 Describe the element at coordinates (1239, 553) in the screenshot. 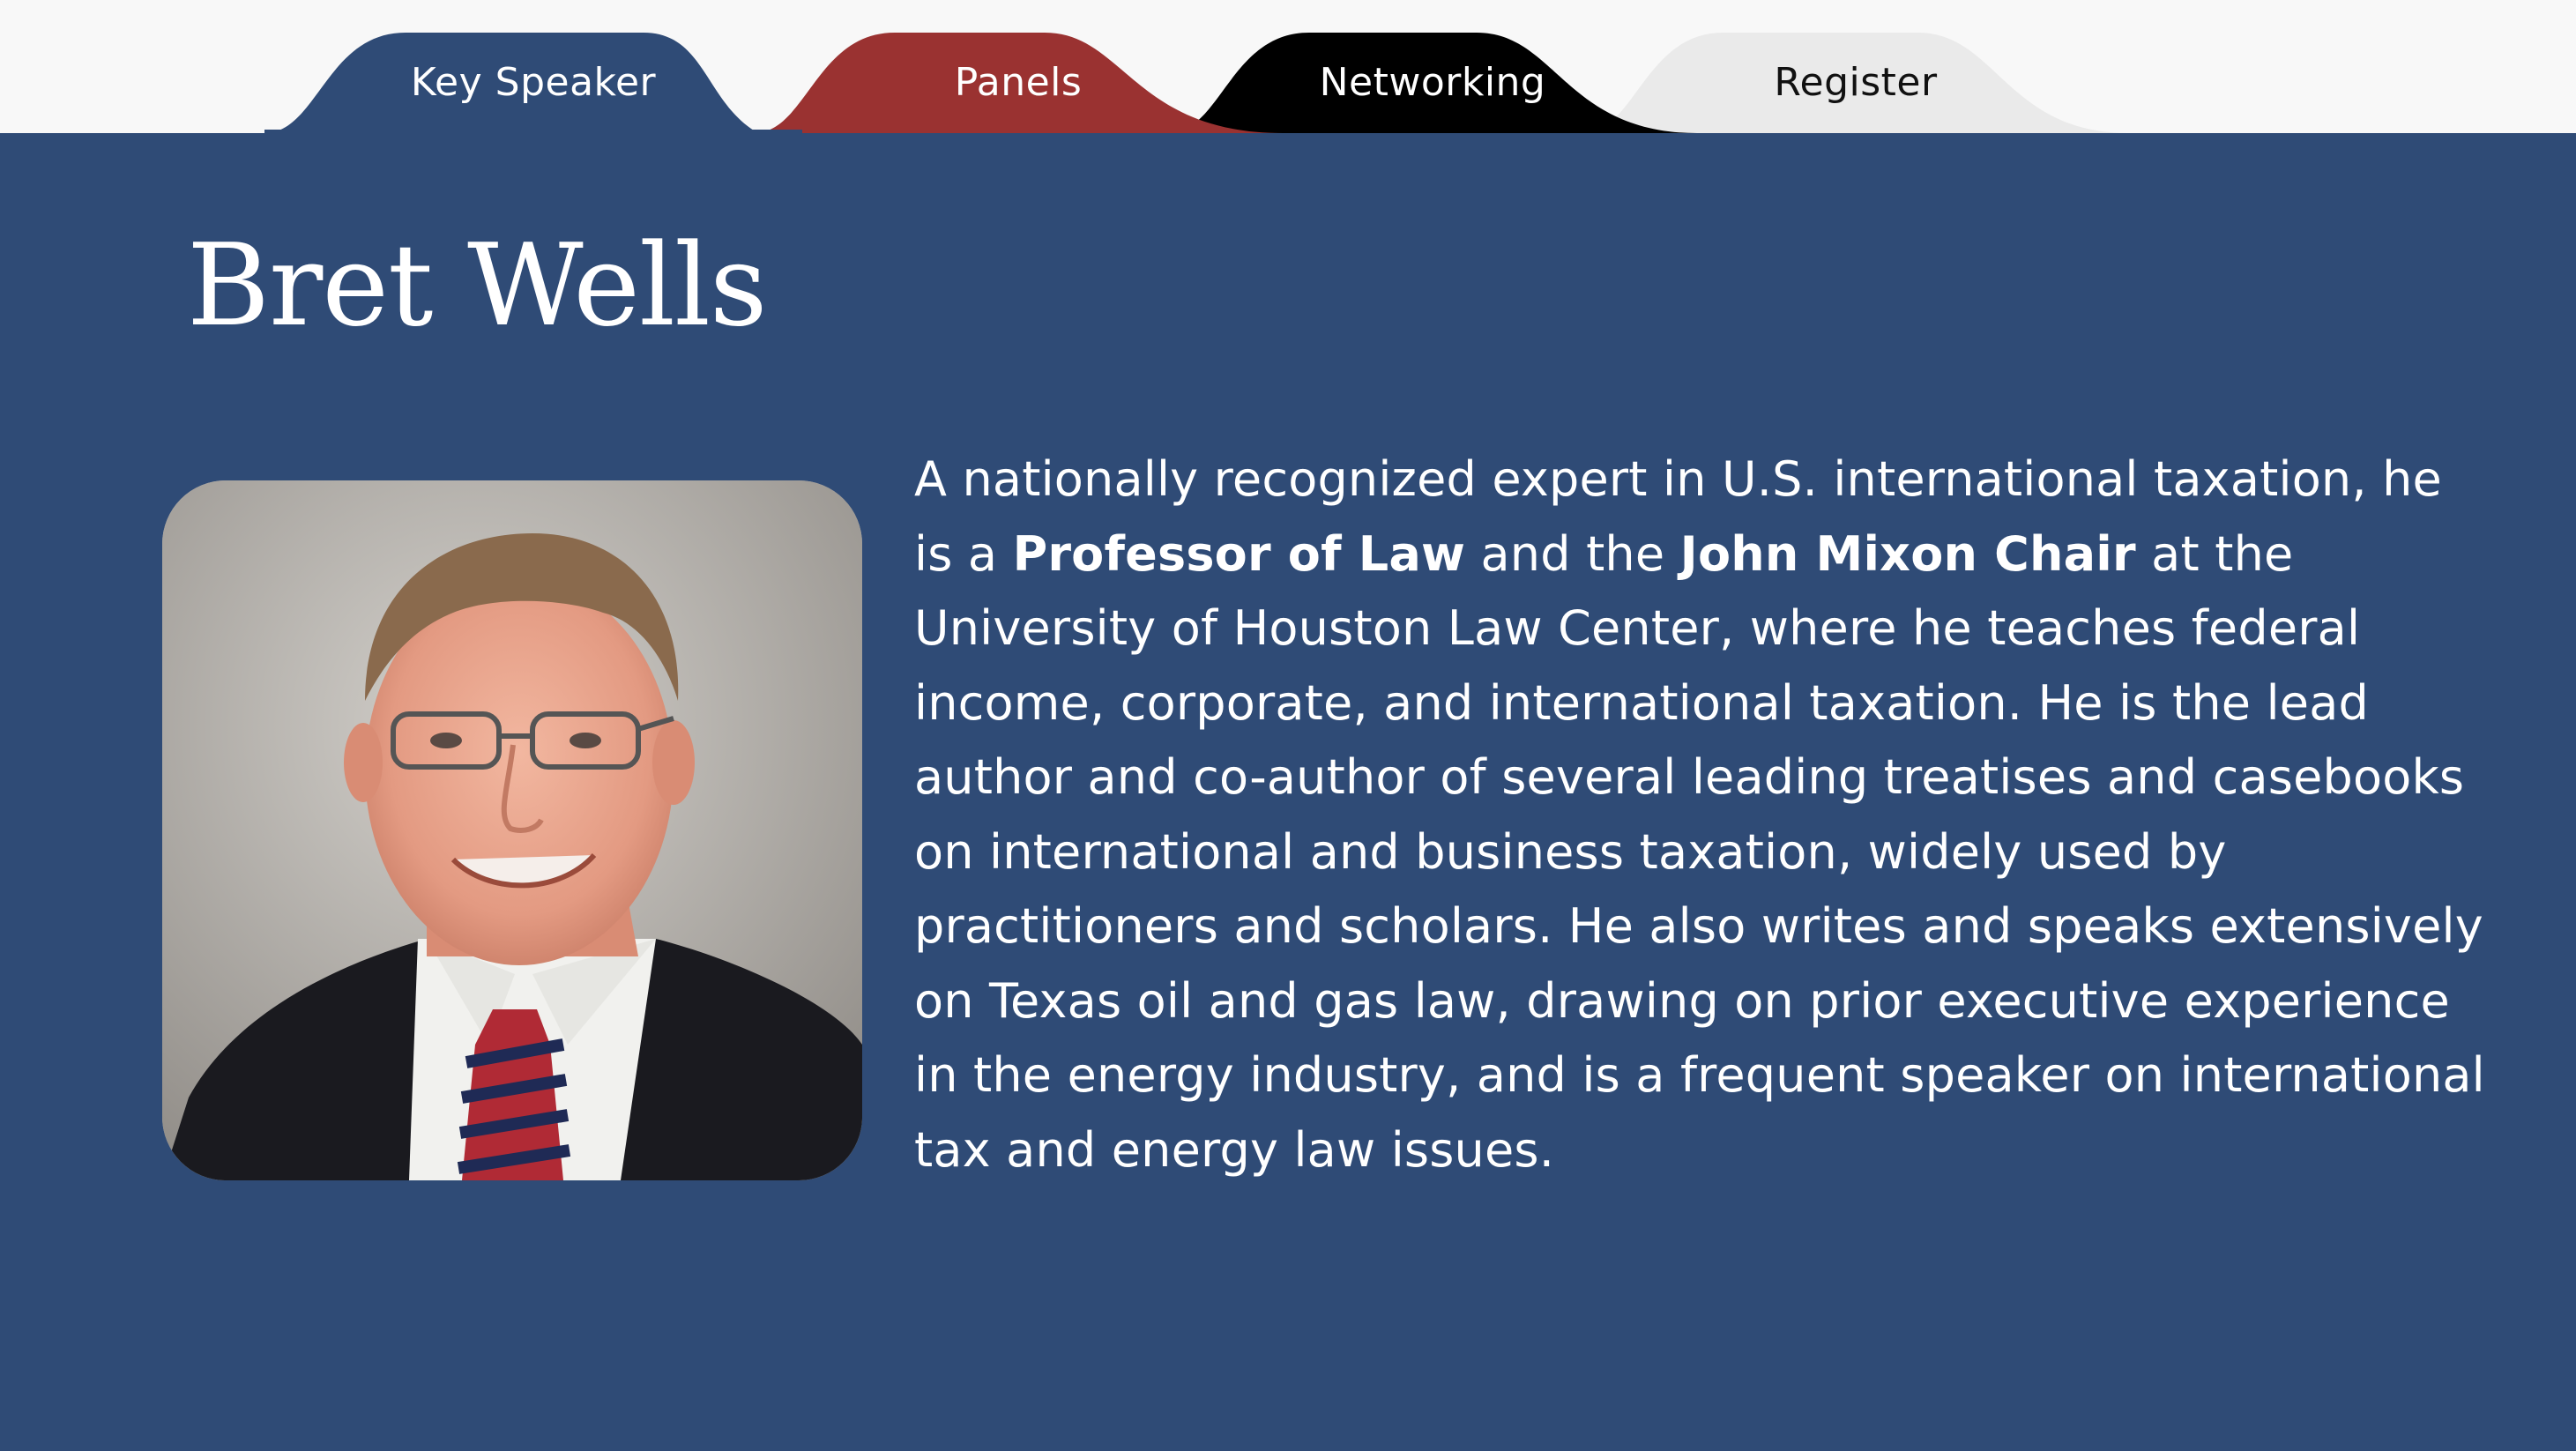

I see `bio-title-professor-of-law: Professor of Law` at that location.